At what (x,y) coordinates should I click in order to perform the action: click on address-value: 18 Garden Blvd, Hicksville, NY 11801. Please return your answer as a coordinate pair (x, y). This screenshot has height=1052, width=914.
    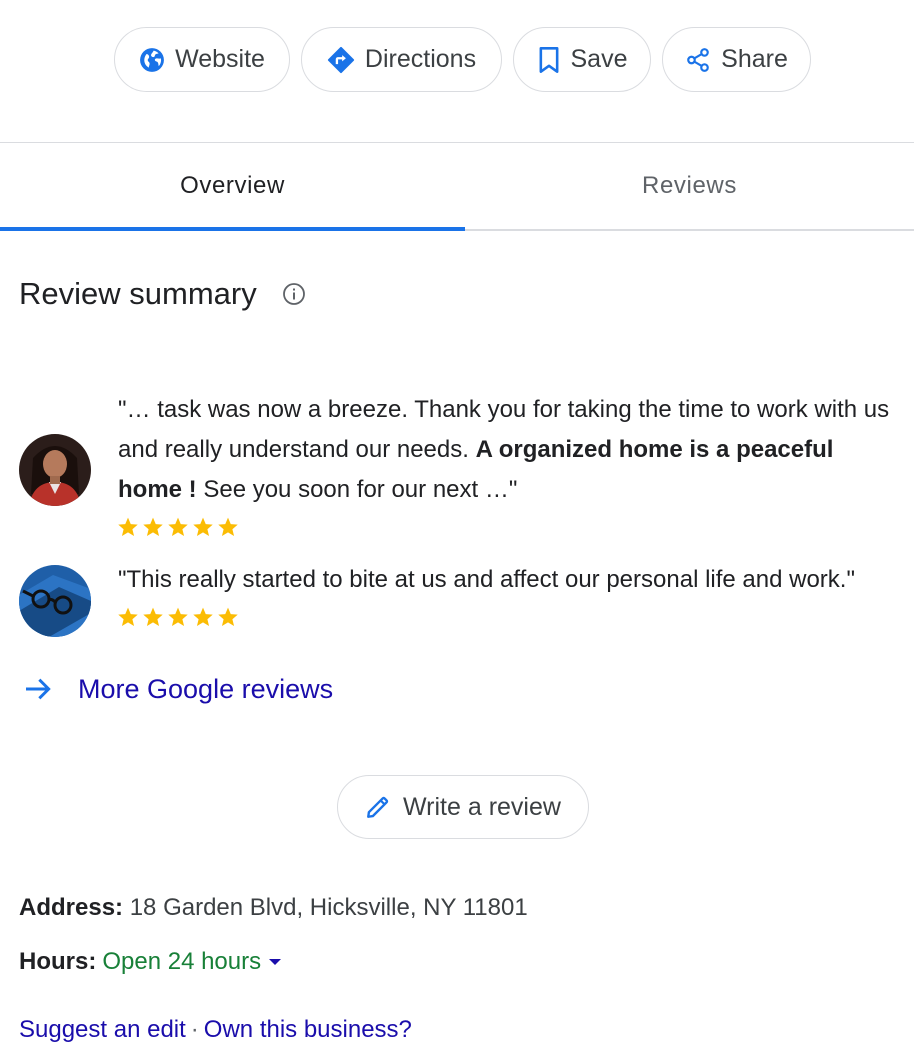
    Looking at the image, I should click on (329, 907).